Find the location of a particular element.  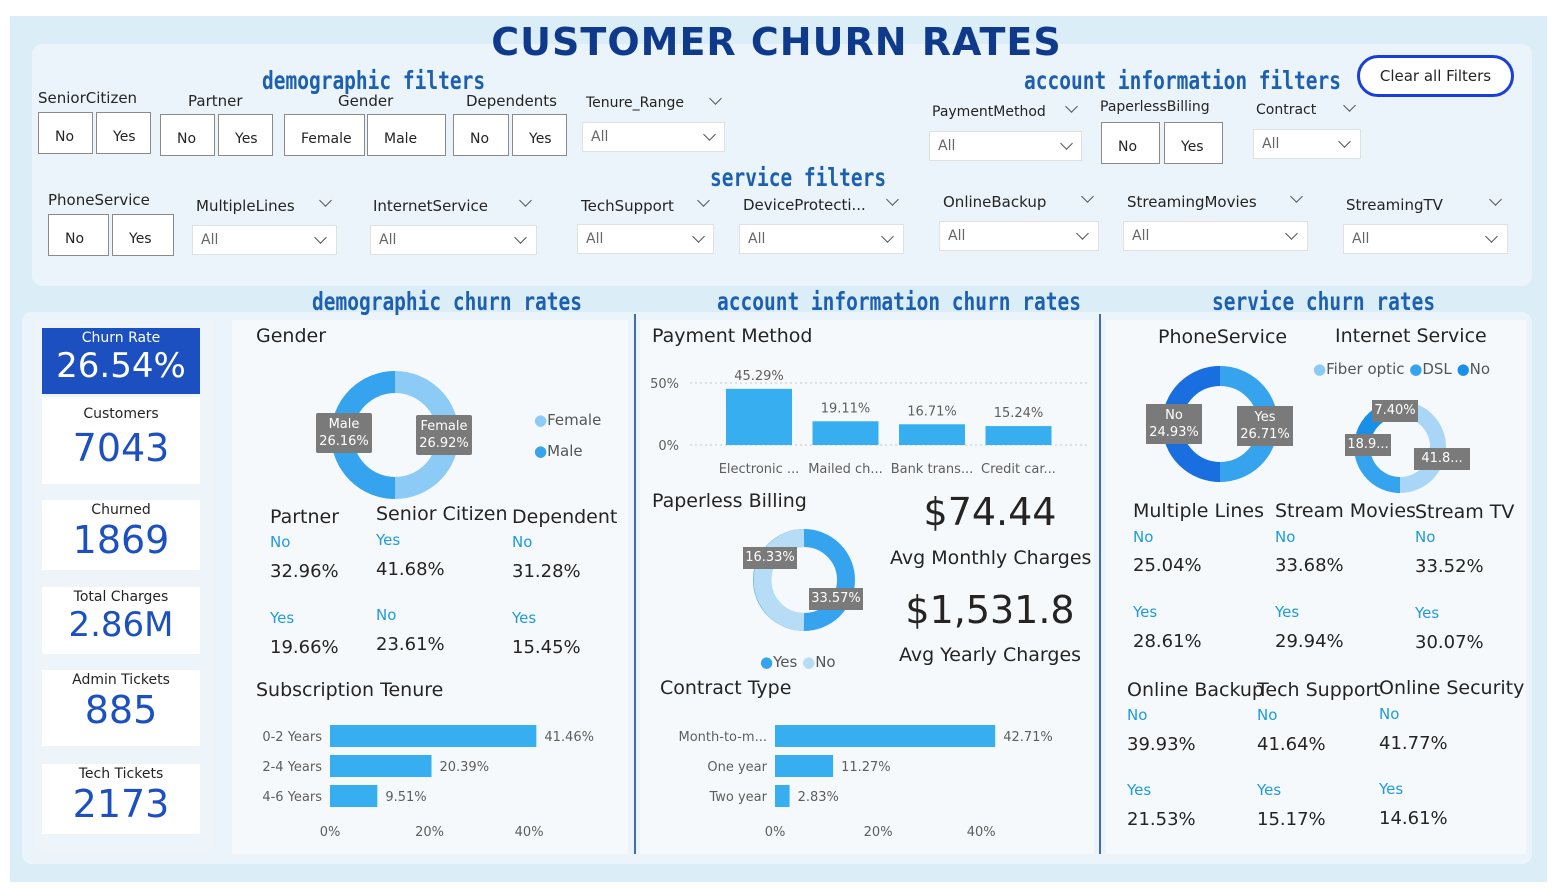

paperless-yes-tile: Yes is located at coordinates (1193, 143).